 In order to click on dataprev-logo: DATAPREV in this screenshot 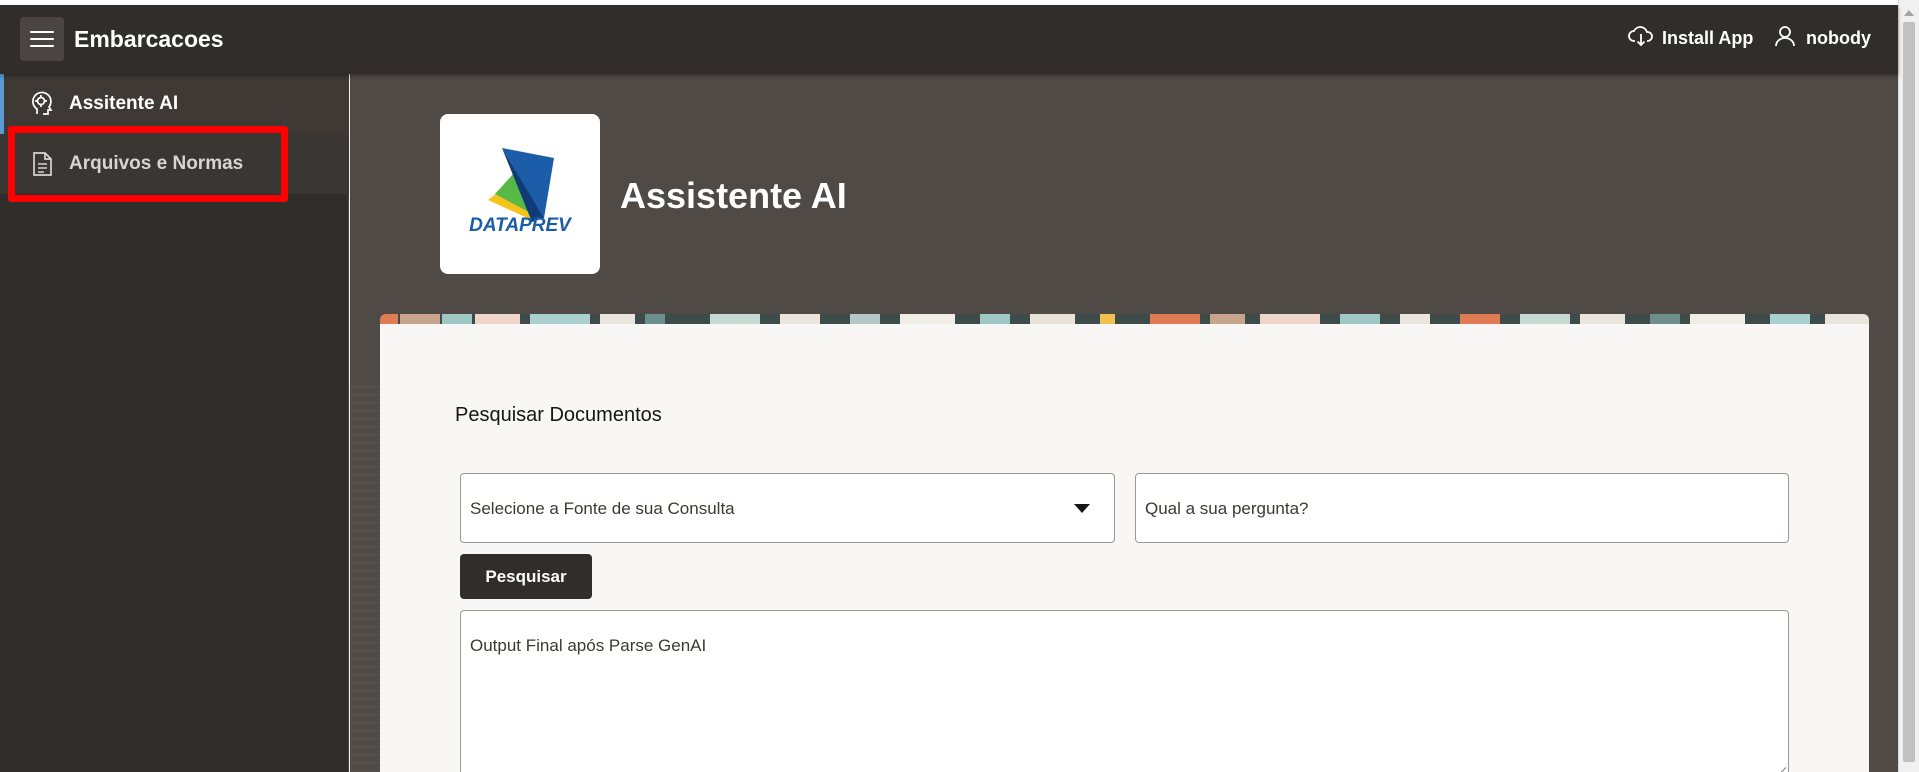, I will do `click(520, 194)`.